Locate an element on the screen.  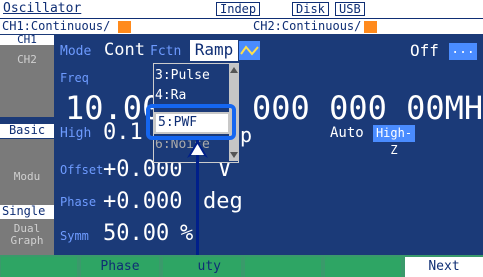
tab-modu-label: Modu is located at coordinates (27, 176).